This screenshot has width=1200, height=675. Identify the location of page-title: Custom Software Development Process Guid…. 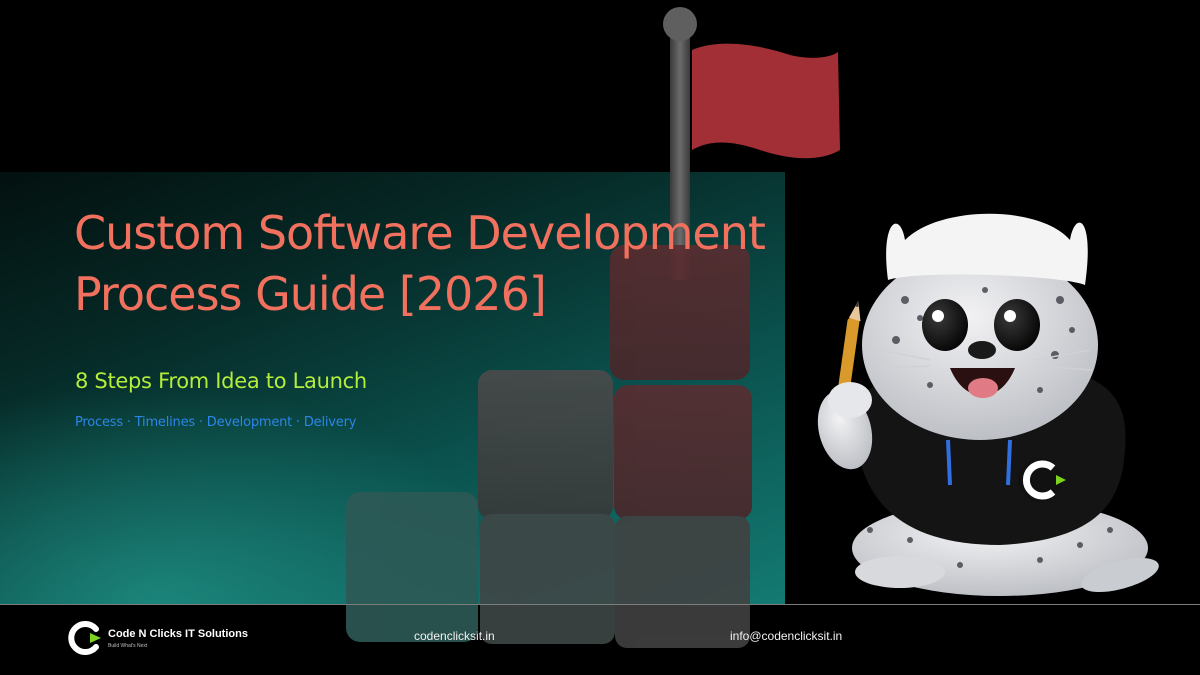
(524, 264).